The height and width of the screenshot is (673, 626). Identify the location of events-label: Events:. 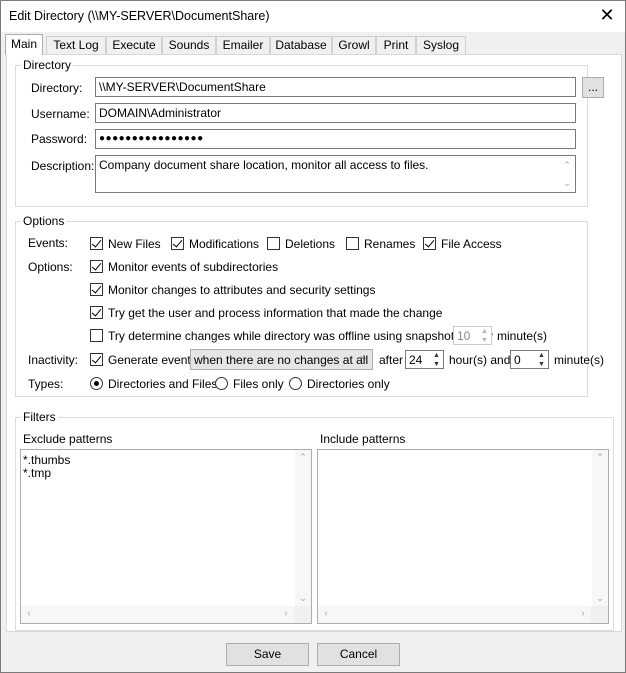
(48, 243).